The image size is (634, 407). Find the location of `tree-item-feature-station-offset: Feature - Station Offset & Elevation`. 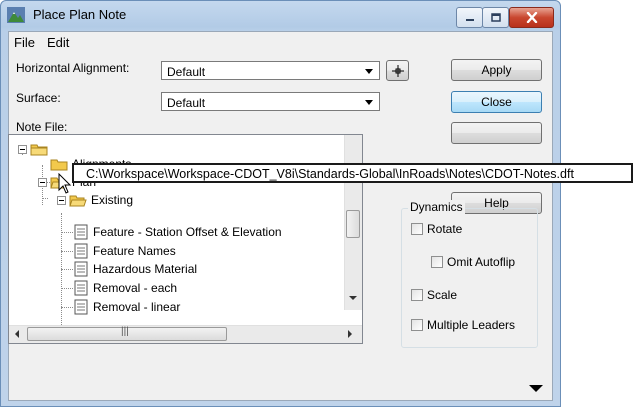

tree-item-feature-station-offset: Feature - Station Offset & Elevation is located at coordinates (178, 232).